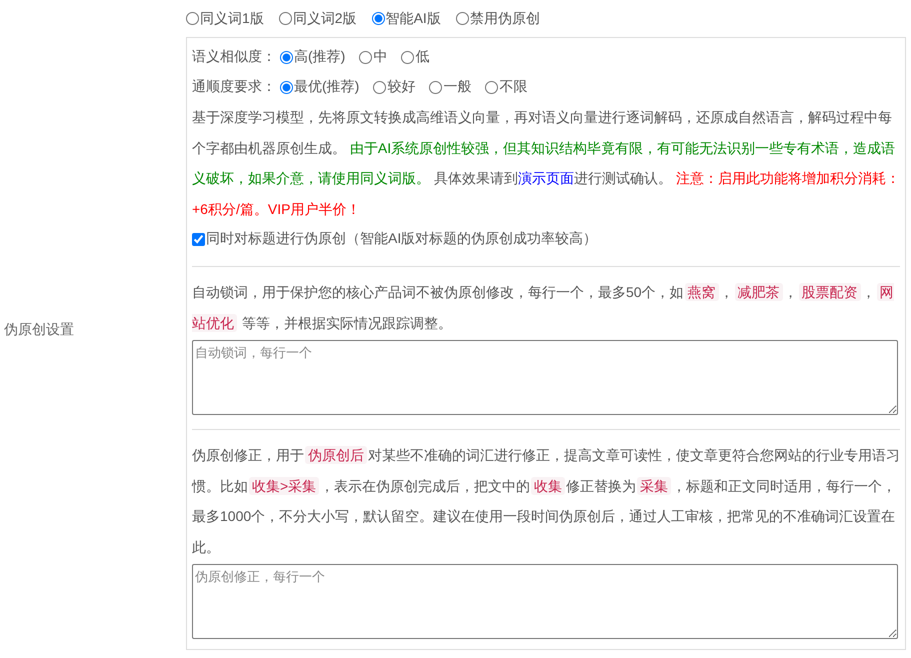 The width and height of the screenshot is (911, 658). I want to click on option-label: 低, so click(422, 57).